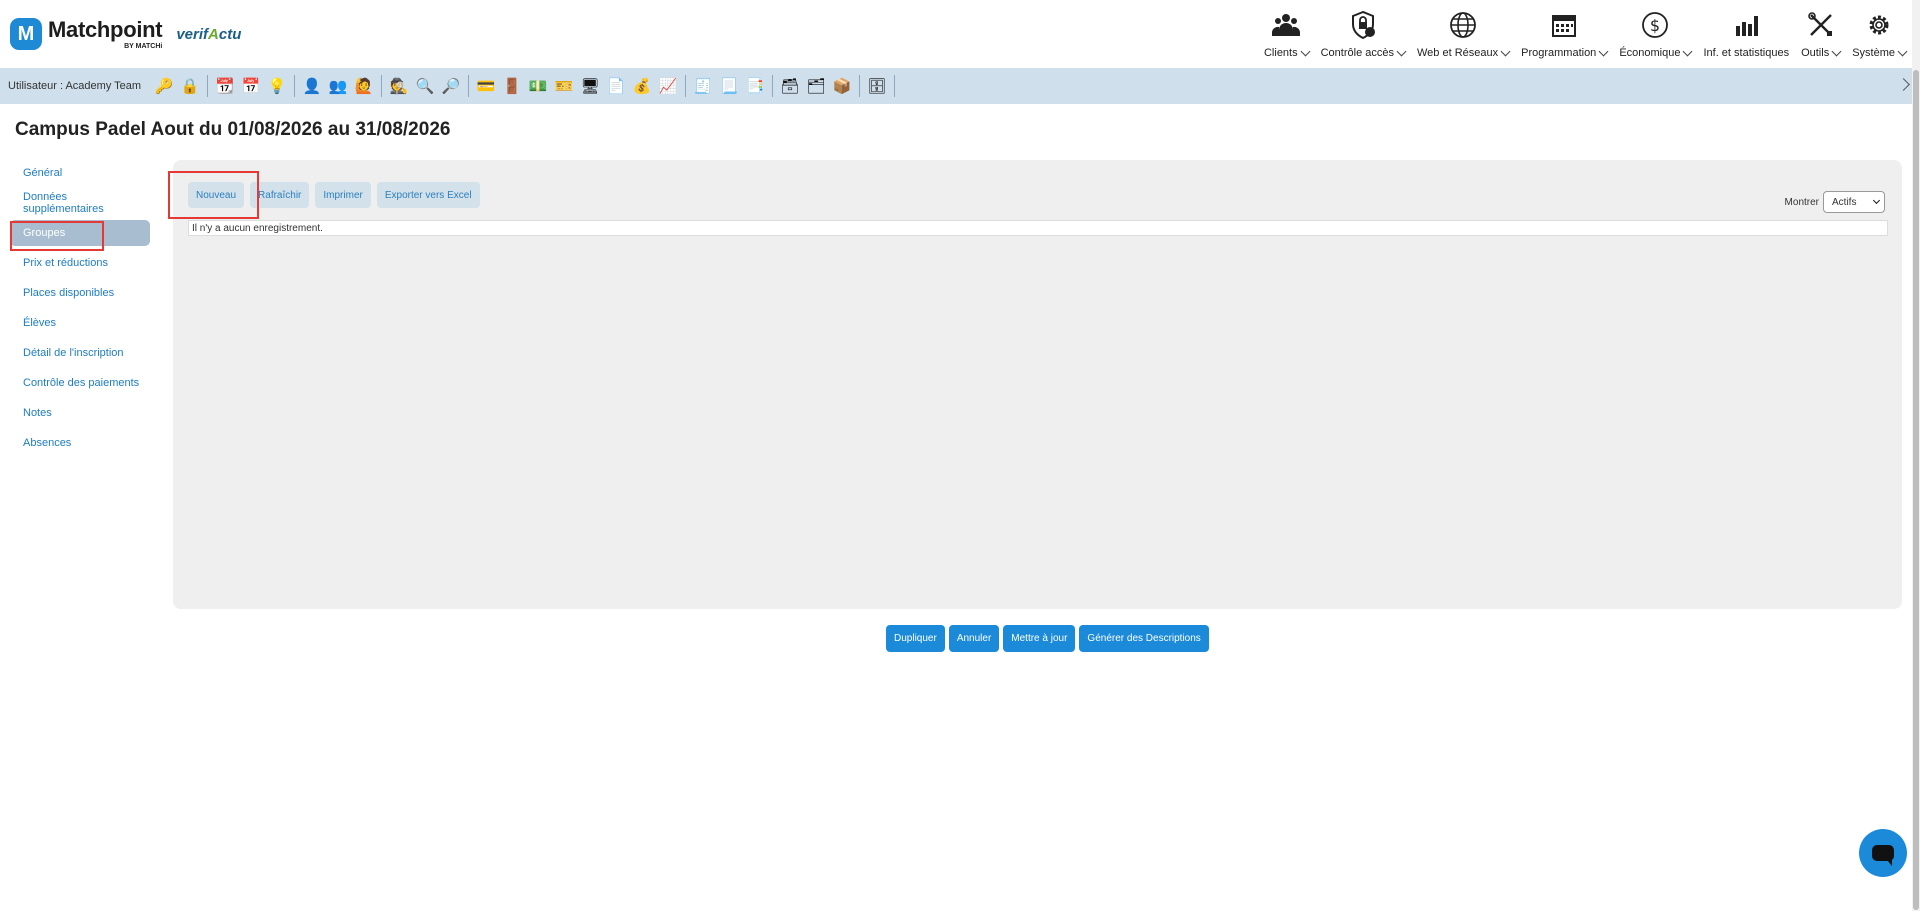 The height and width of the screenshot is (911, 1920). I want to click on add-user-icon: 👤, so click(312, 86).